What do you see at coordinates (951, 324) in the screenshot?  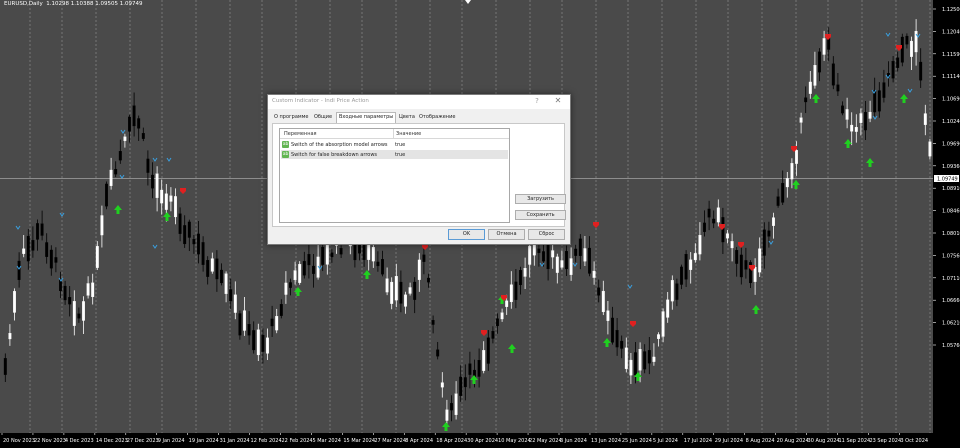 I see `price-label: 1.06210` at bounding box center [951, 324].